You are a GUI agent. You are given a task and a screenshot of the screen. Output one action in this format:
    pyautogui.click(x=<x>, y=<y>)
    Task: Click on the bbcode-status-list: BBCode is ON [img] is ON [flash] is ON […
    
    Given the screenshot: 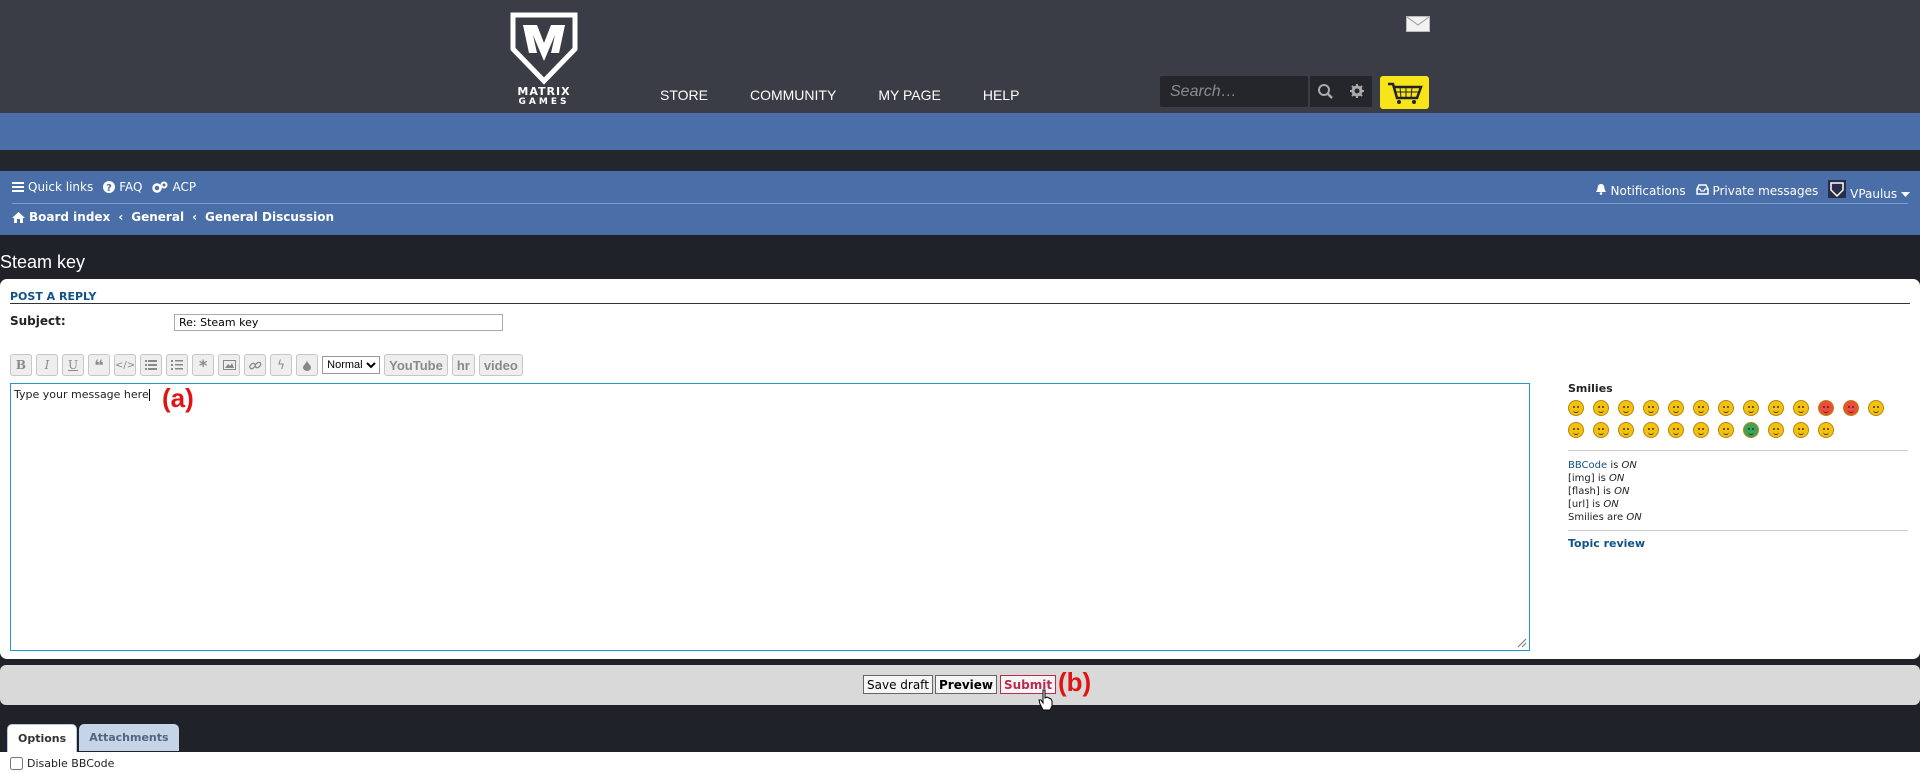 What is the action you would take?
    pyautogui.click(x=1738, y=491)
    